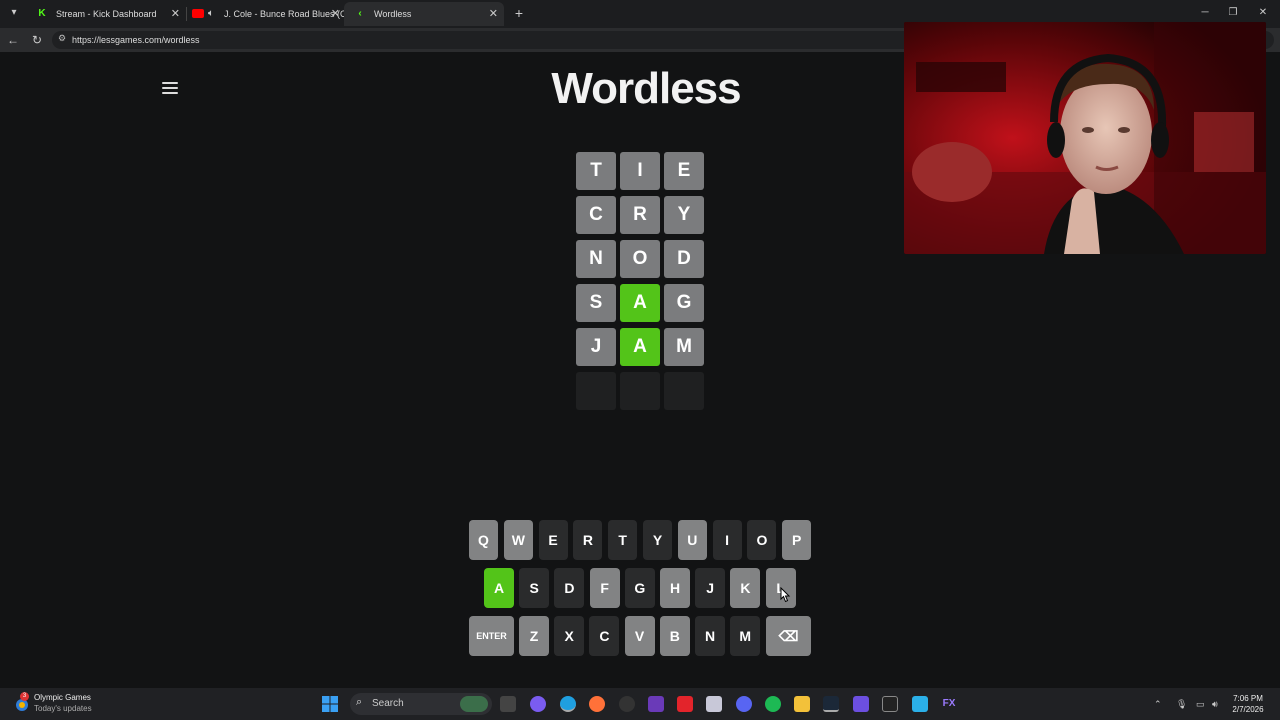 This screenshot has width=1280, height=720. What do you see at coordinates (170, 89) in the screenshot?
I see `menu-icon` at bounding box center [170, 89].